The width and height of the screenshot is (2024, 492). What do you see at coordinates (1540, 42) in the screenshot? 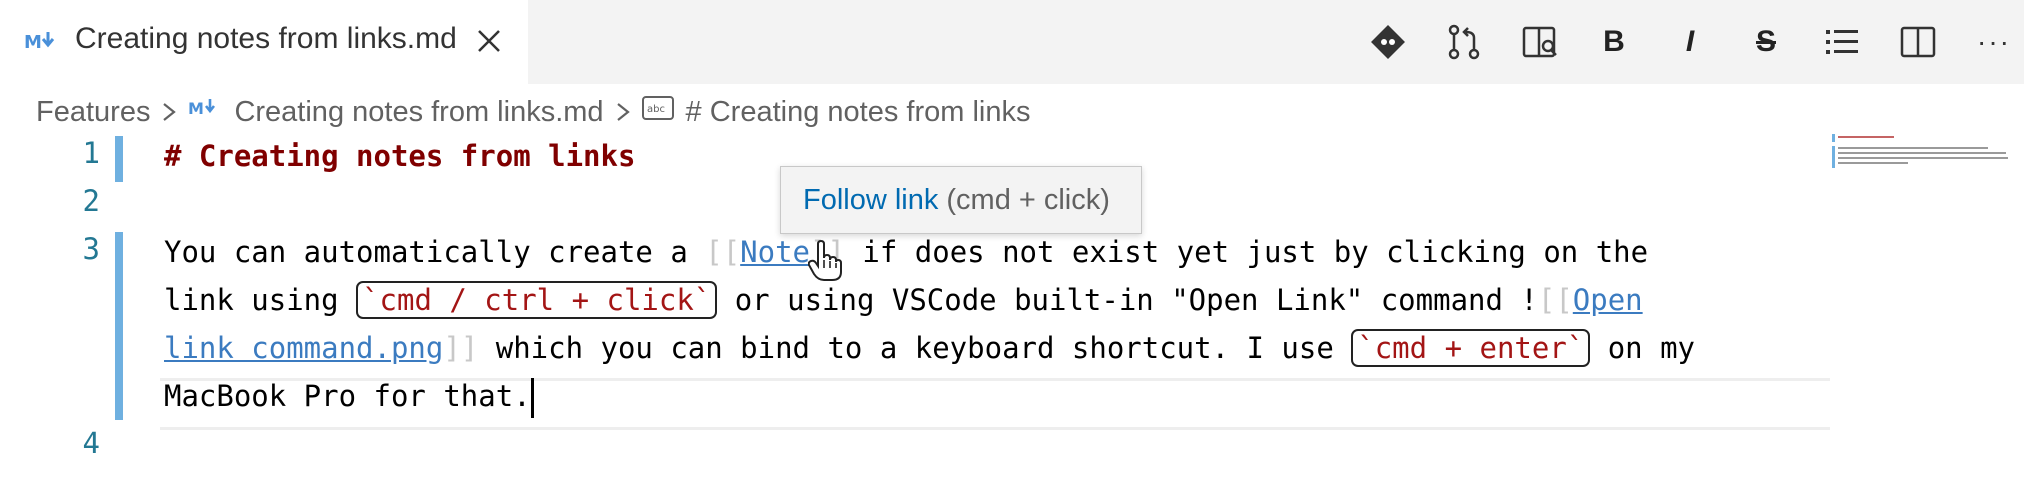
I see `open-preview-side-icon` at bounding box center [1540, 42].